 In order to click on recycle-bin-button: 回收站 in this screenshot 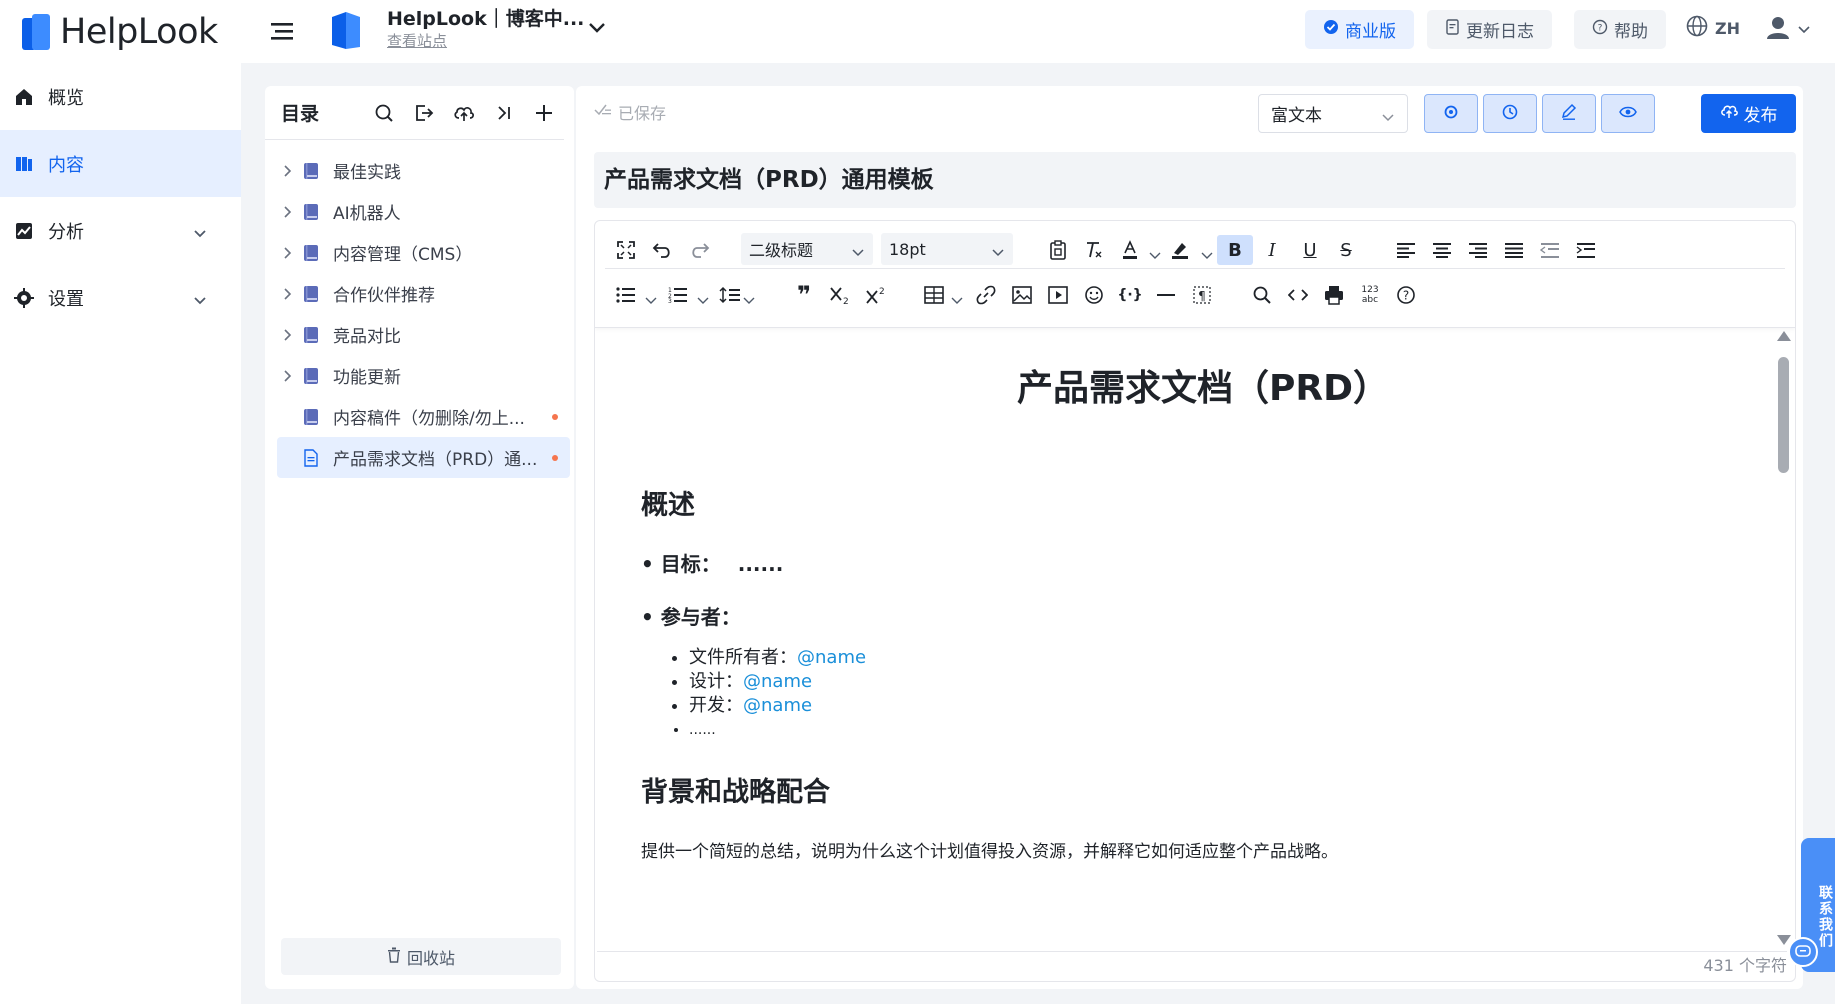, I will do `click(421, 956)`.